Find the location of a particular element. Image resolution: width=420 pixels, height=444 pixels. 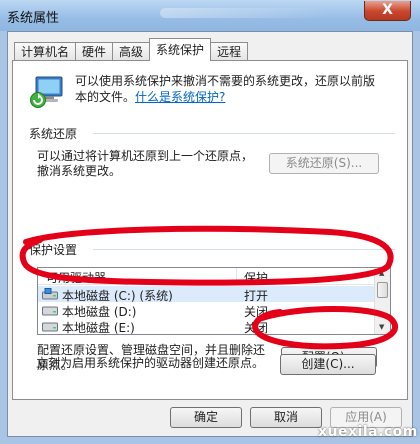

tab-hardware: 硬件 is located at coordinates (94, 51).